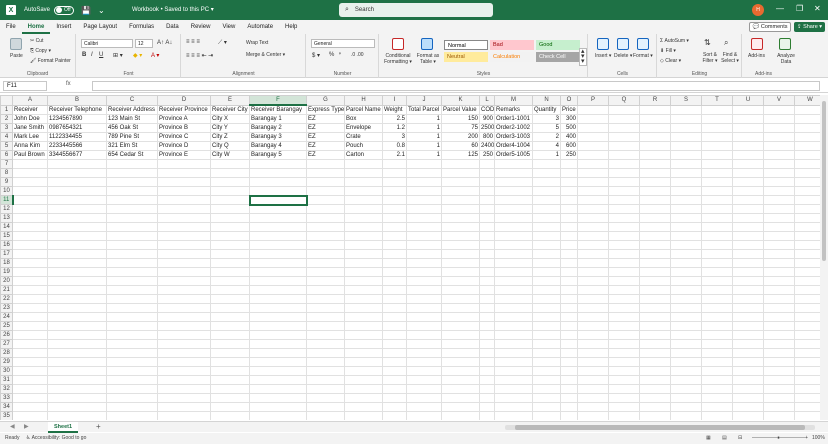 This screenshot has height=444, width=828. I want to click on merge-center-button: Merge & Center ▾, so click(265, 55).